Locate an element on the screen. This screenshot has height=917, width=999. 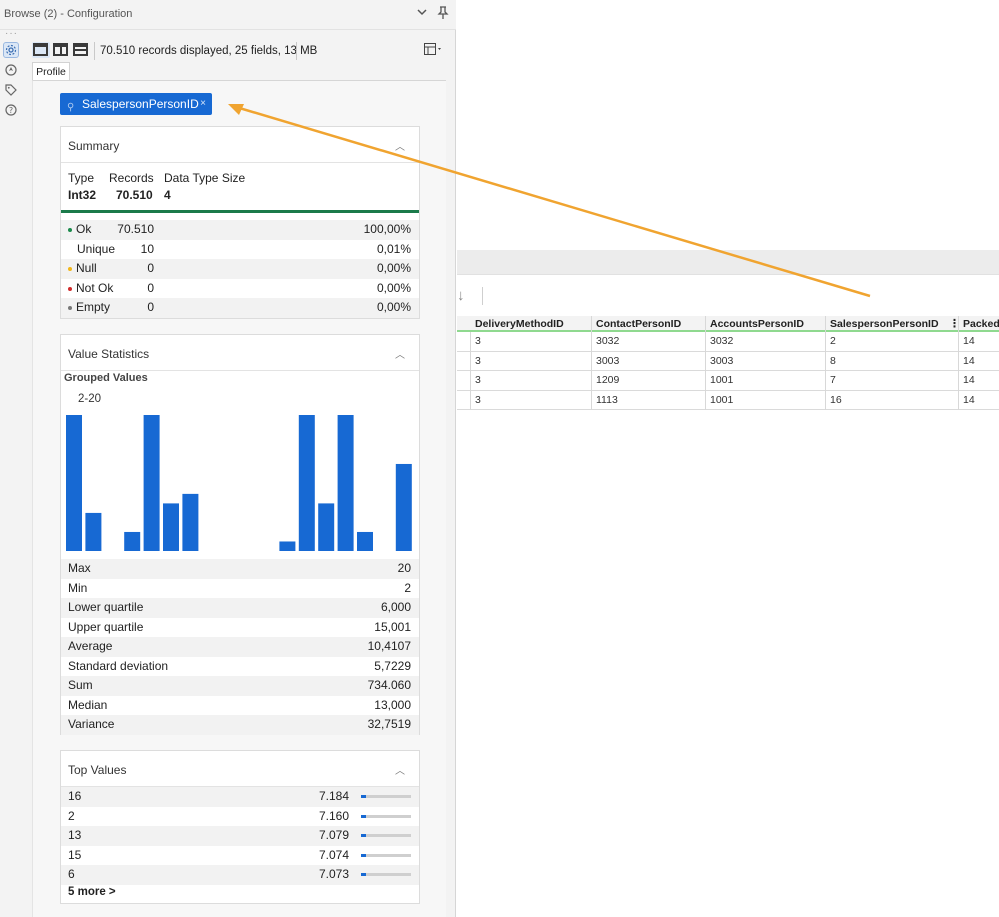
summary-row-text: Unique is located at coordinates (96, 248).